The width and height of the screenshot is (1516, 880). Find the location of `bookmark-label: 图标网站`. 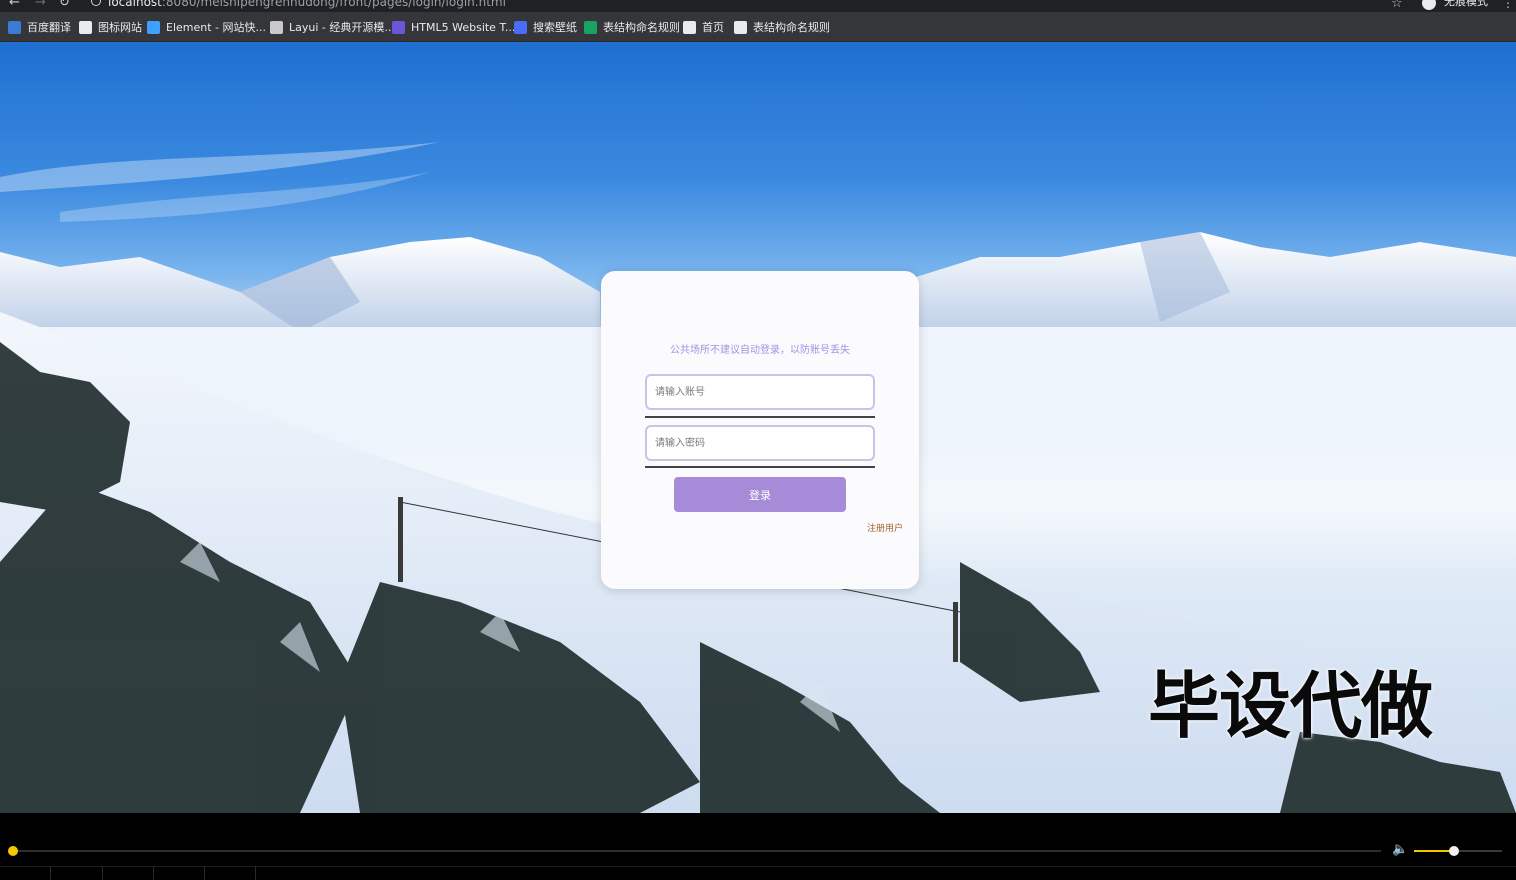

bookmark-label: 图标网站 is located at coordinates (120, 27).